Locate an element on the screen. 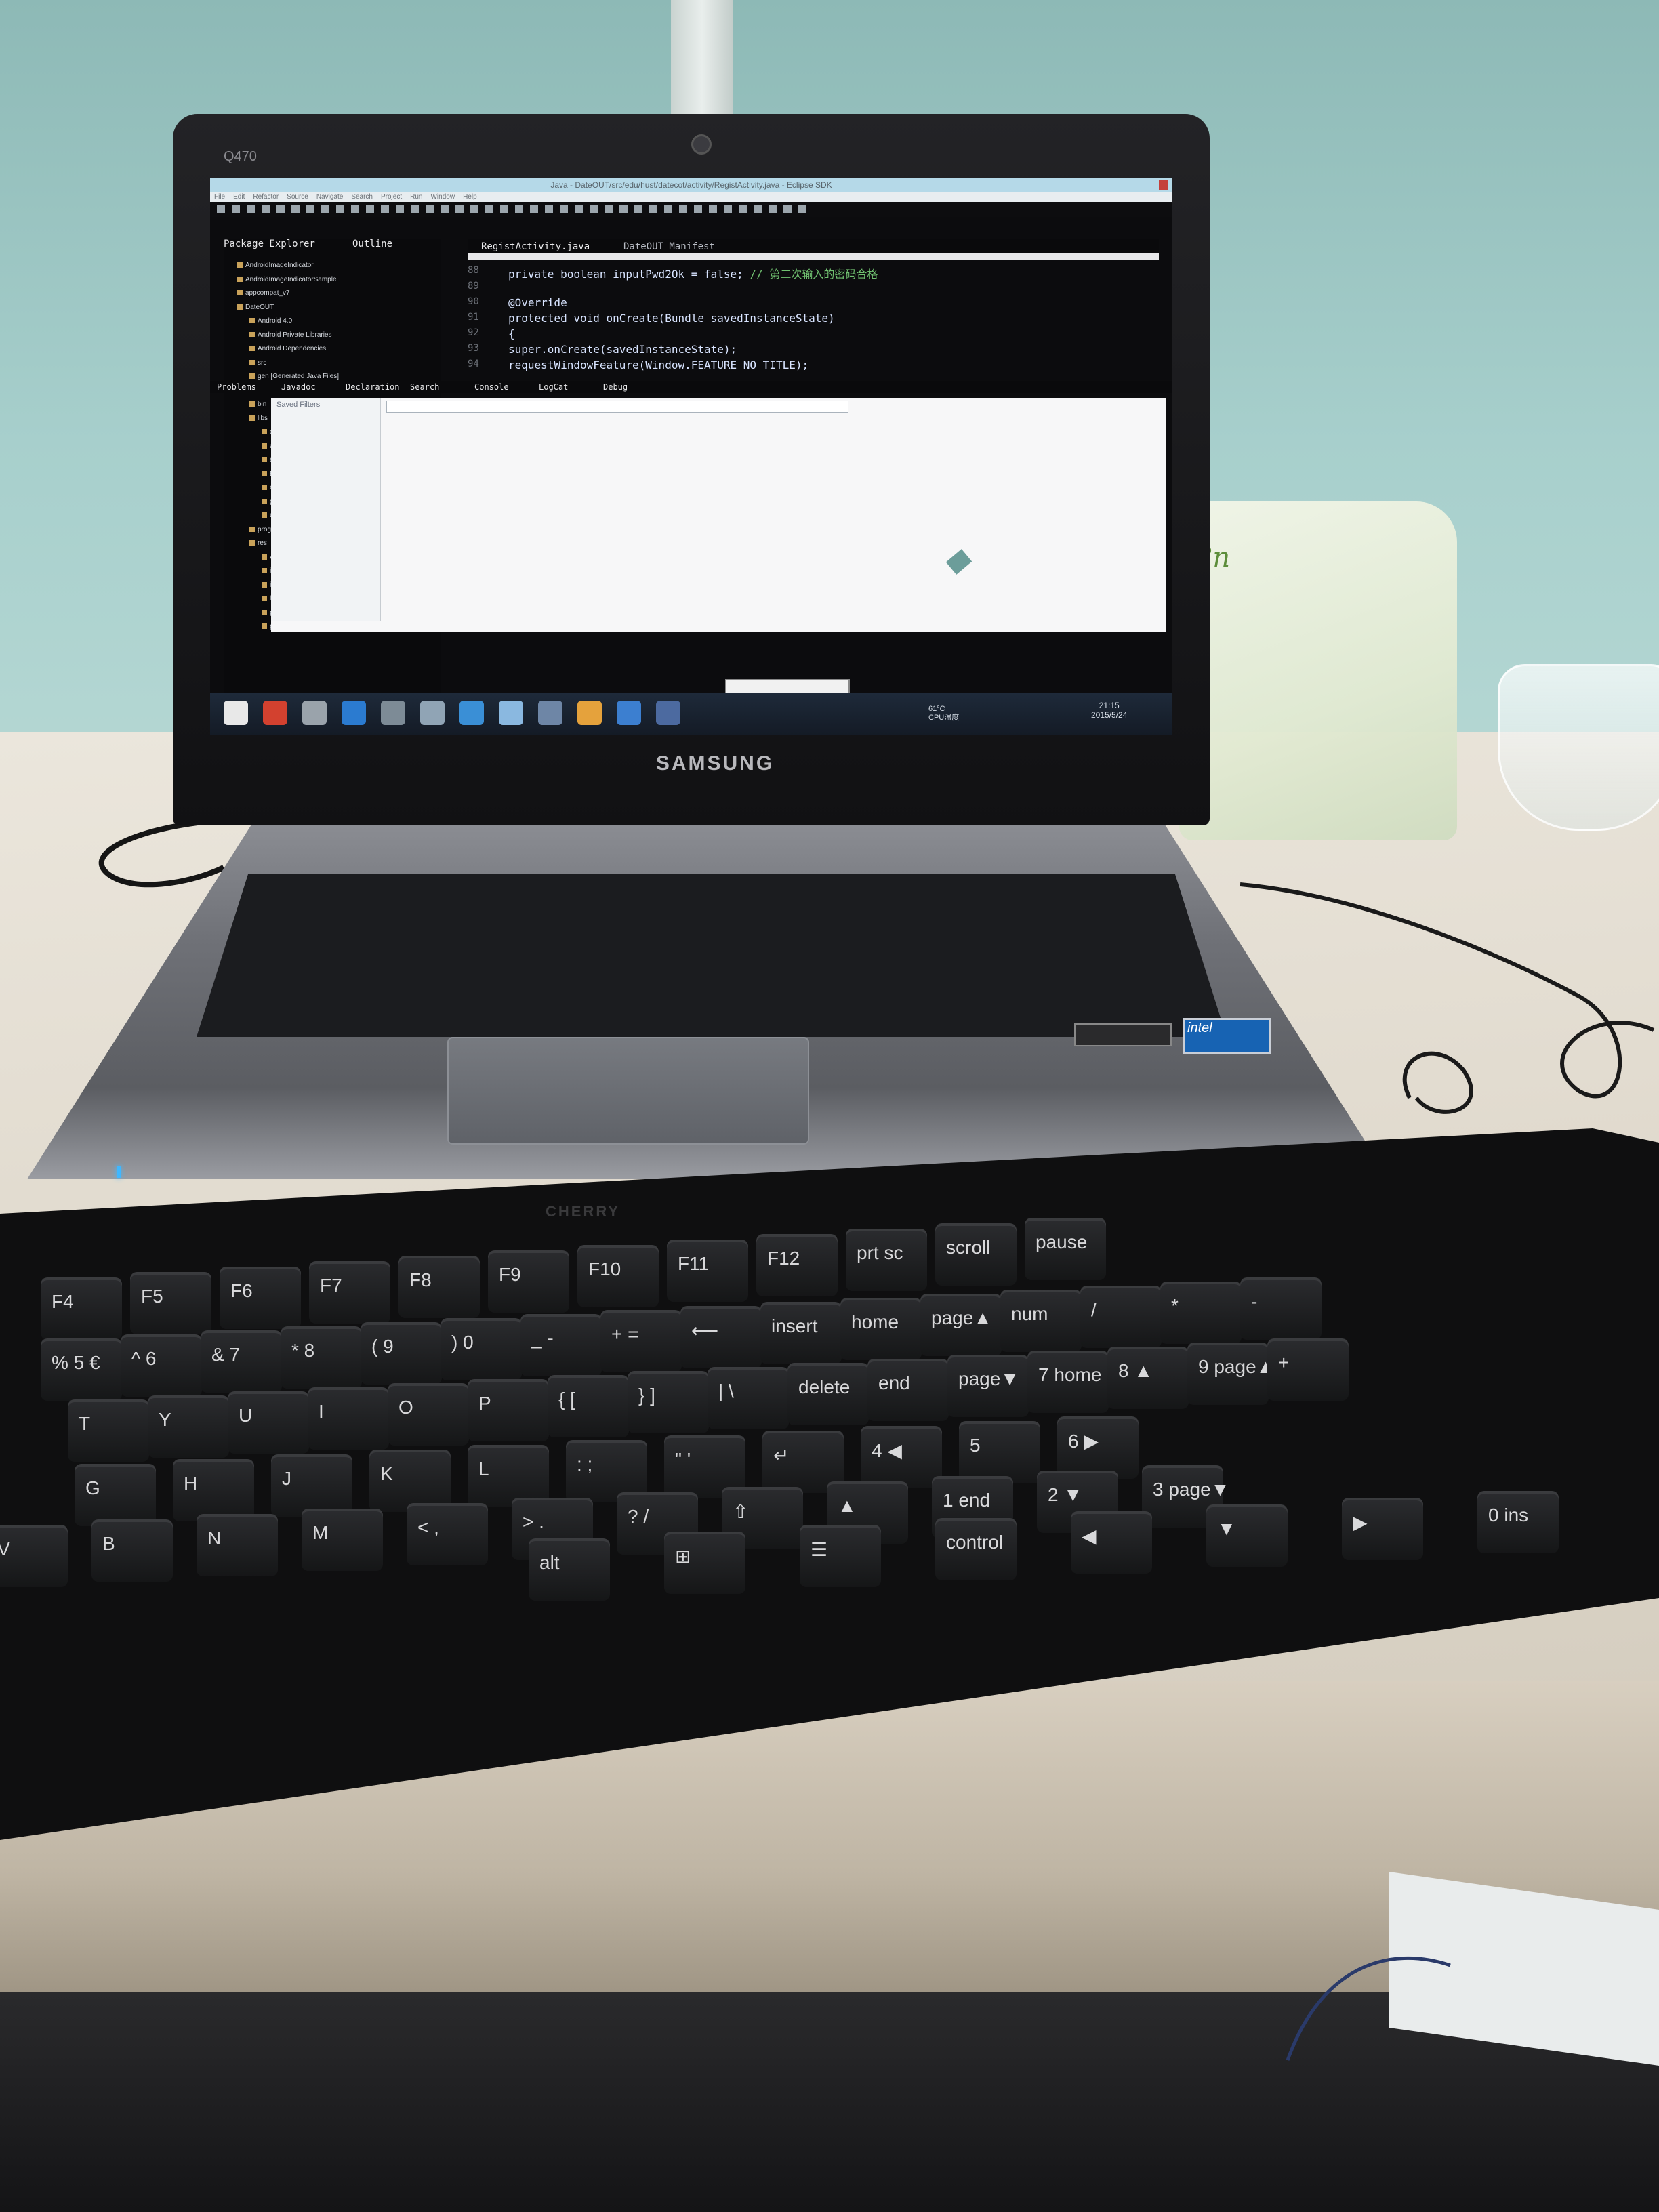  folder-icon is located at coordinates (314, 713).